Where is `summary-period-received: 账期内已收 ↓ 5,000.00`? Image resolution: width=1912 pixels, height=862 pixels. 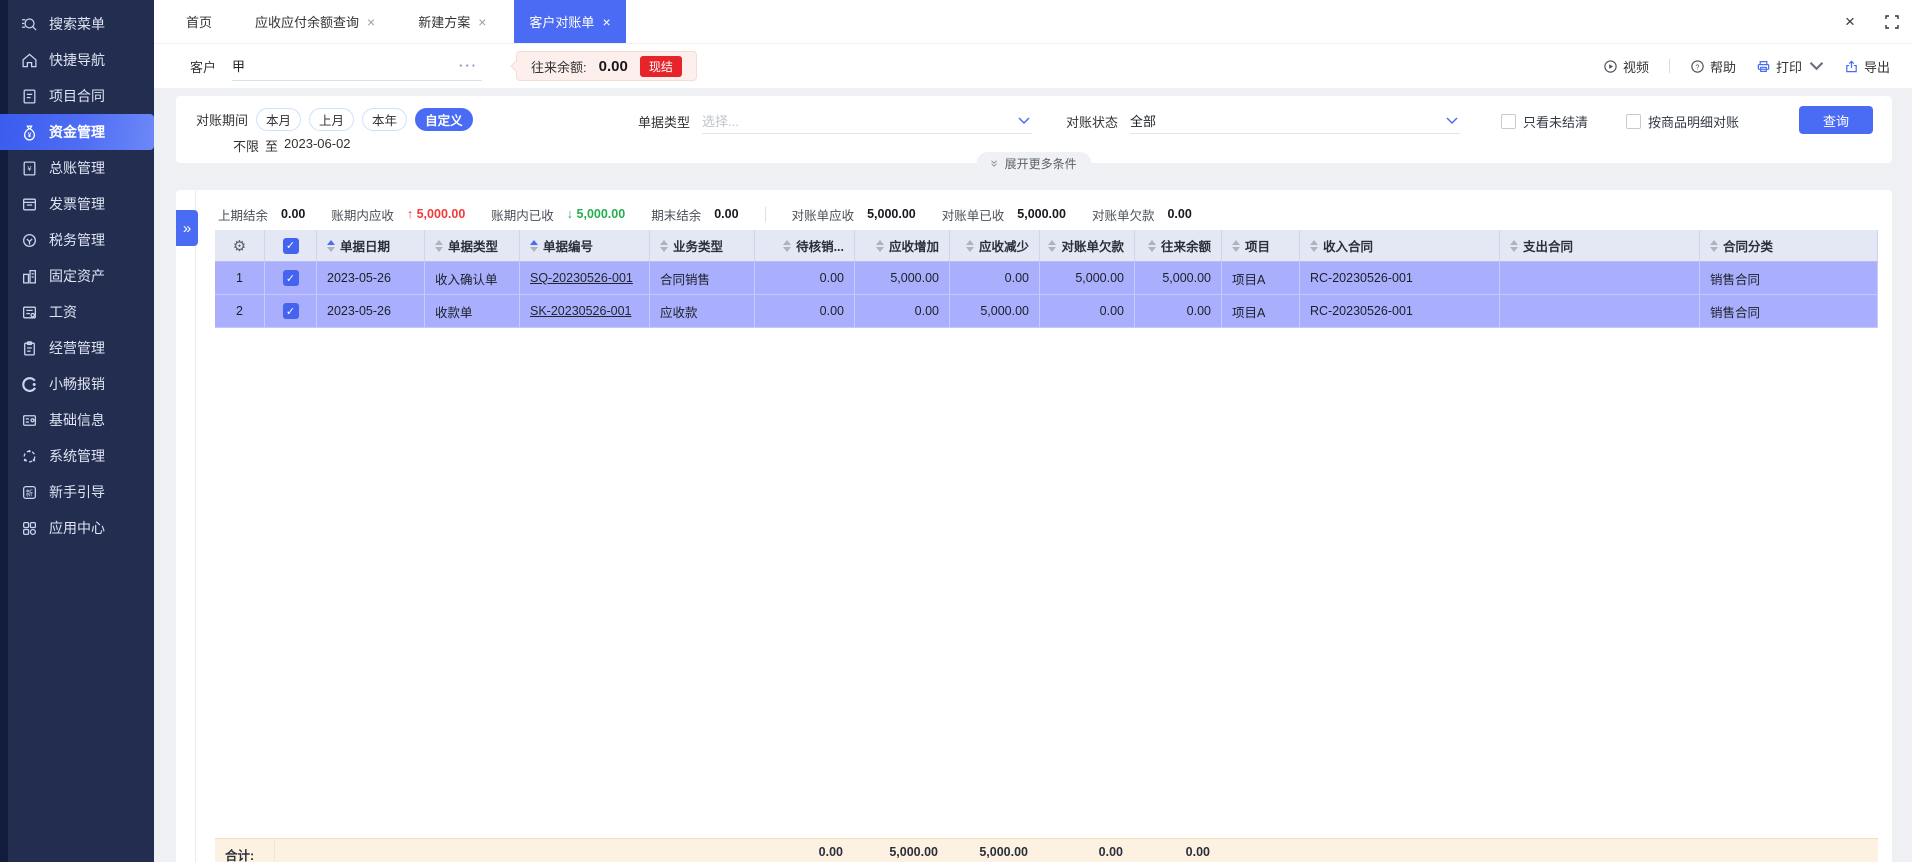 summary-period-received: 账期内已收 ↓ 5,000.00 is located at coordinates (558, 214).